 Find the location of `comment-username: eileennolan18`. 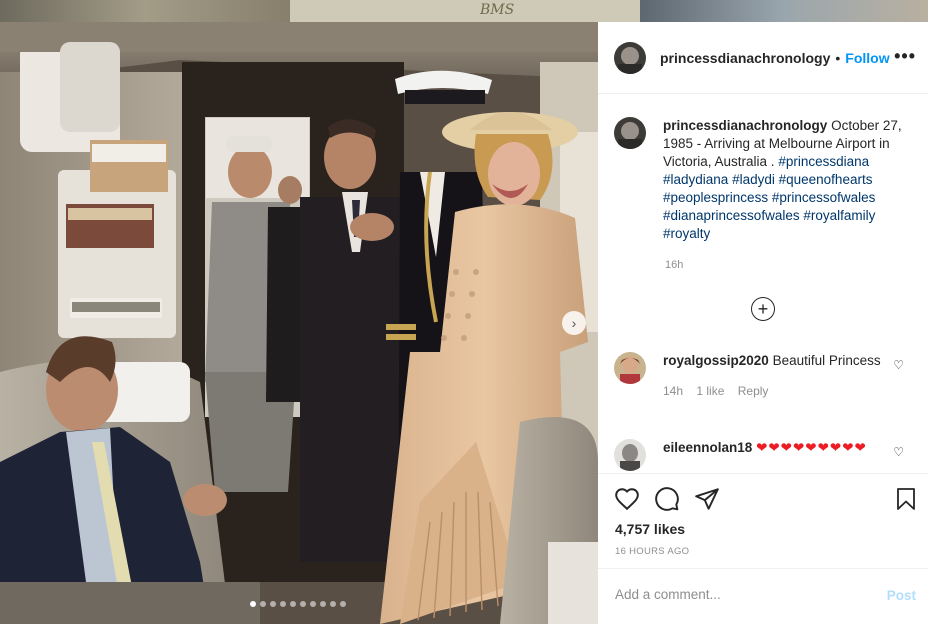

comment-username: eileennolan18 is located at coordinates (707, 447).